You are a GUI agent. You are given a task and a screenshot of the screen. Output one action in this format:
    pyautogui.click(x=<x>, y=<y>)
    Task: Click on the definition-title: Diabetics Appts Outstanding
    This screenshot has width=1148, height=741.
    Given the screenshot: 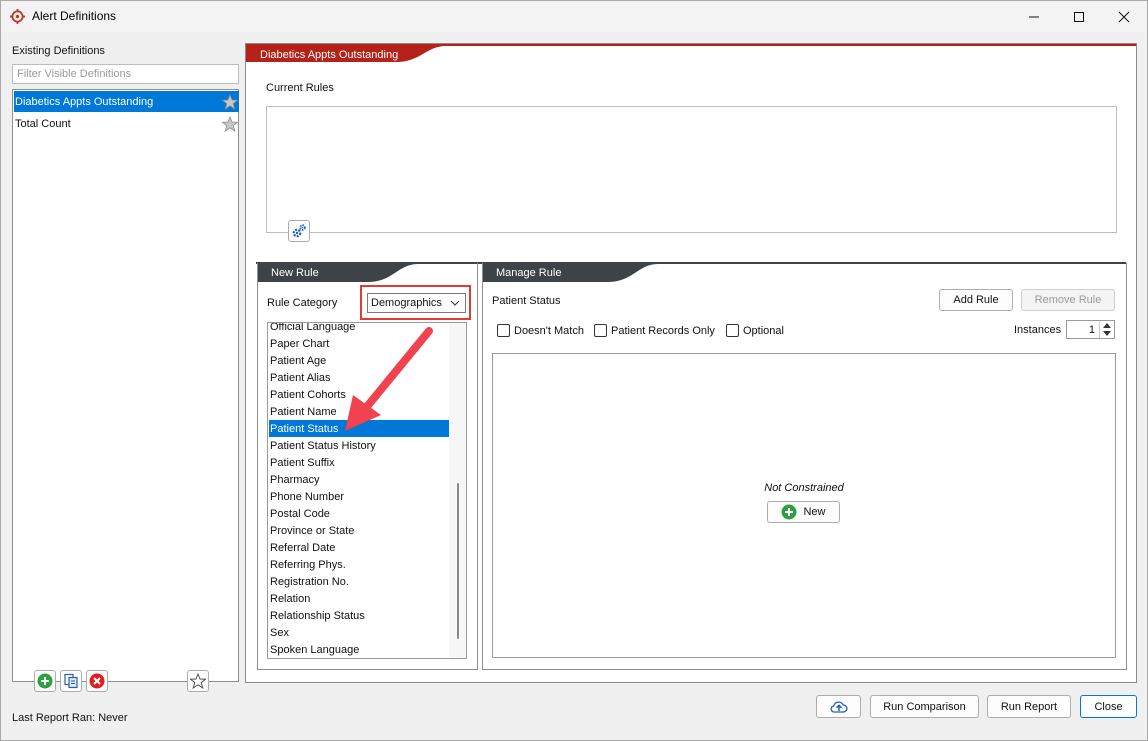 What is the action you would take?
    pyautogui.click(x=329, y=55)
    